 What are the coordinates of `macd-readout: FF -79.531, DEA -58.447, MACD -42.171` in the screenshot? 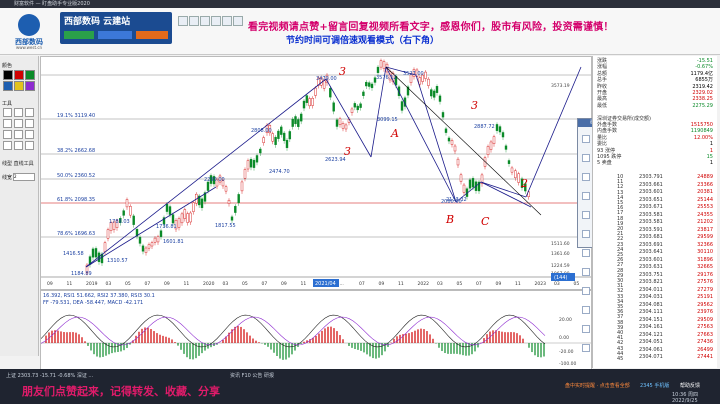 It's located at (93, 303).